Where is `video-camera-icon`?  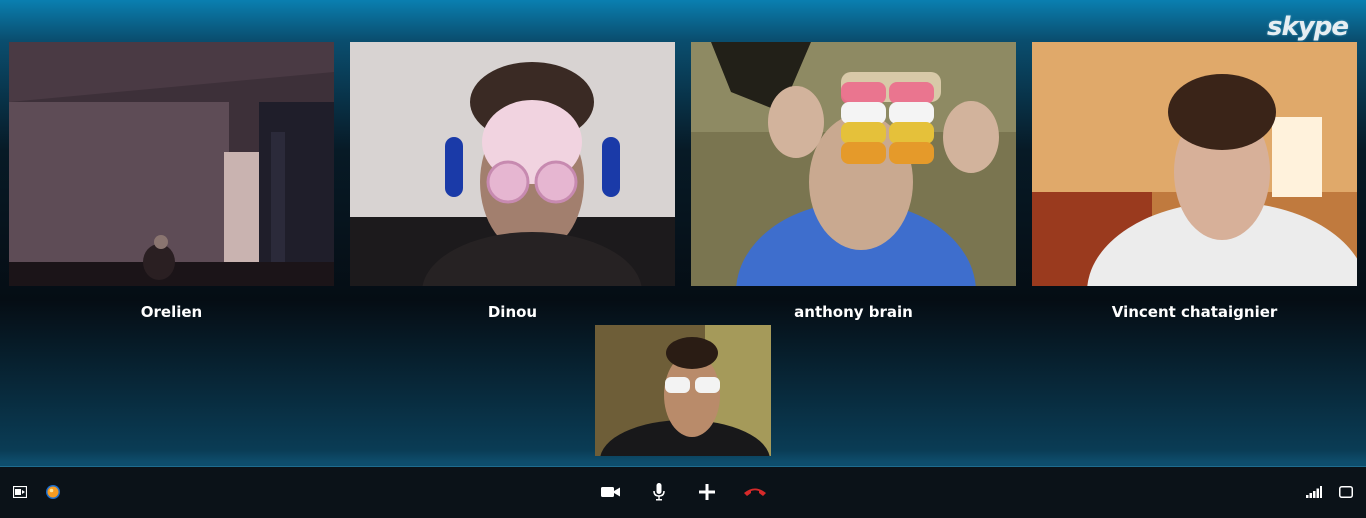
video-camera-icon is located at coordinates (611, 492).